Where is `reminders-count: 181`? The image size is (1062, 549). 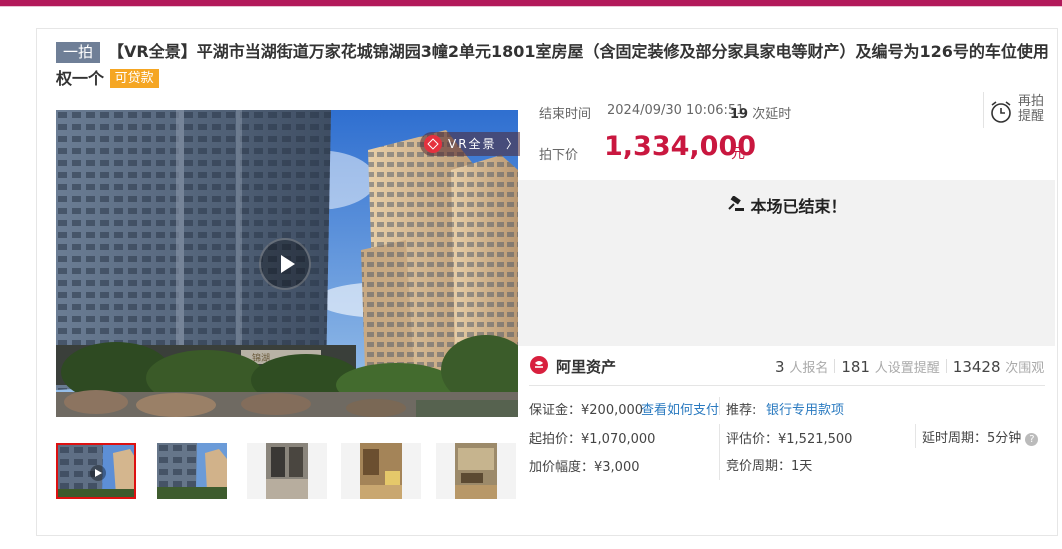 reminders-count: 181 is located at coordinates (855, 367).